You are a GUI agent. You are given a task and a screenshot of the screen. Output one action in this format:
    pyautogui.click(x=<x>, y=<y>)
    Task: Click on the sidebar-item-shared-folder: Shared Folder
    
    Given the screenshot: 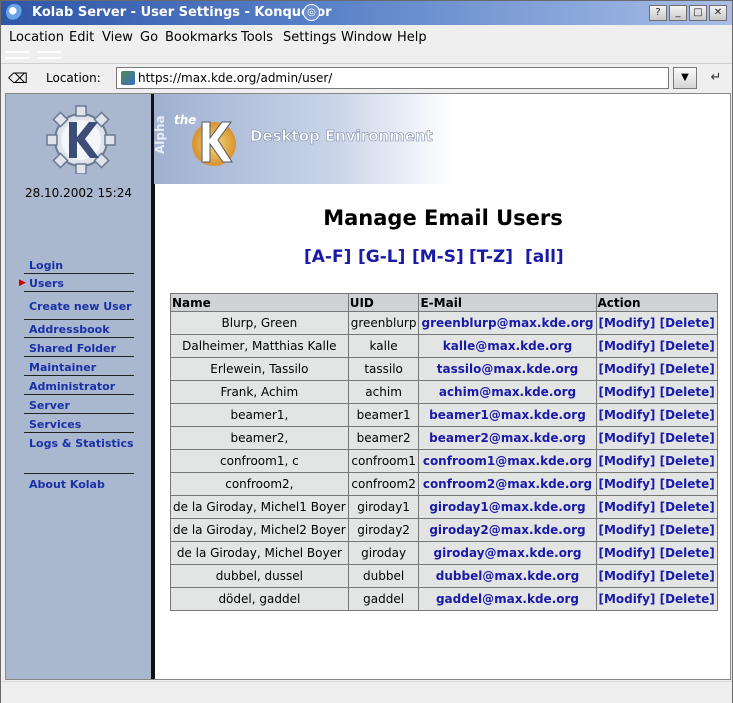 What is the action you would take?
    pyautogui.click(x=72, y=348)
    